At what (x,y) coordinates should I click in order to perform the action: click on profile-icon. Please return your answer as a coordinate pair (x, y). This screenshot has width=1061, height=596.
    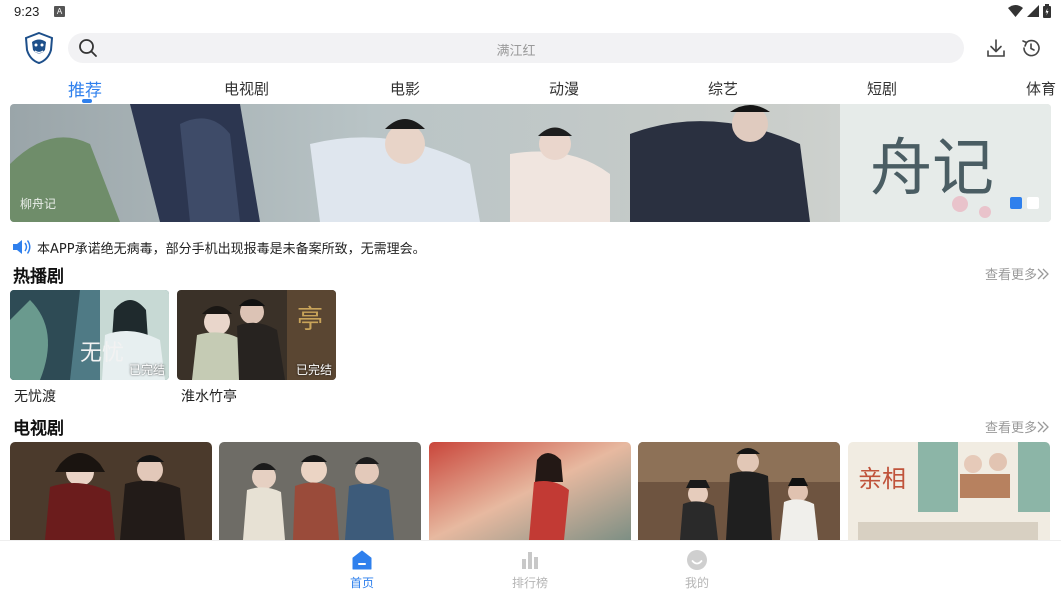
    Looking at the image, I should click on (697, 560).